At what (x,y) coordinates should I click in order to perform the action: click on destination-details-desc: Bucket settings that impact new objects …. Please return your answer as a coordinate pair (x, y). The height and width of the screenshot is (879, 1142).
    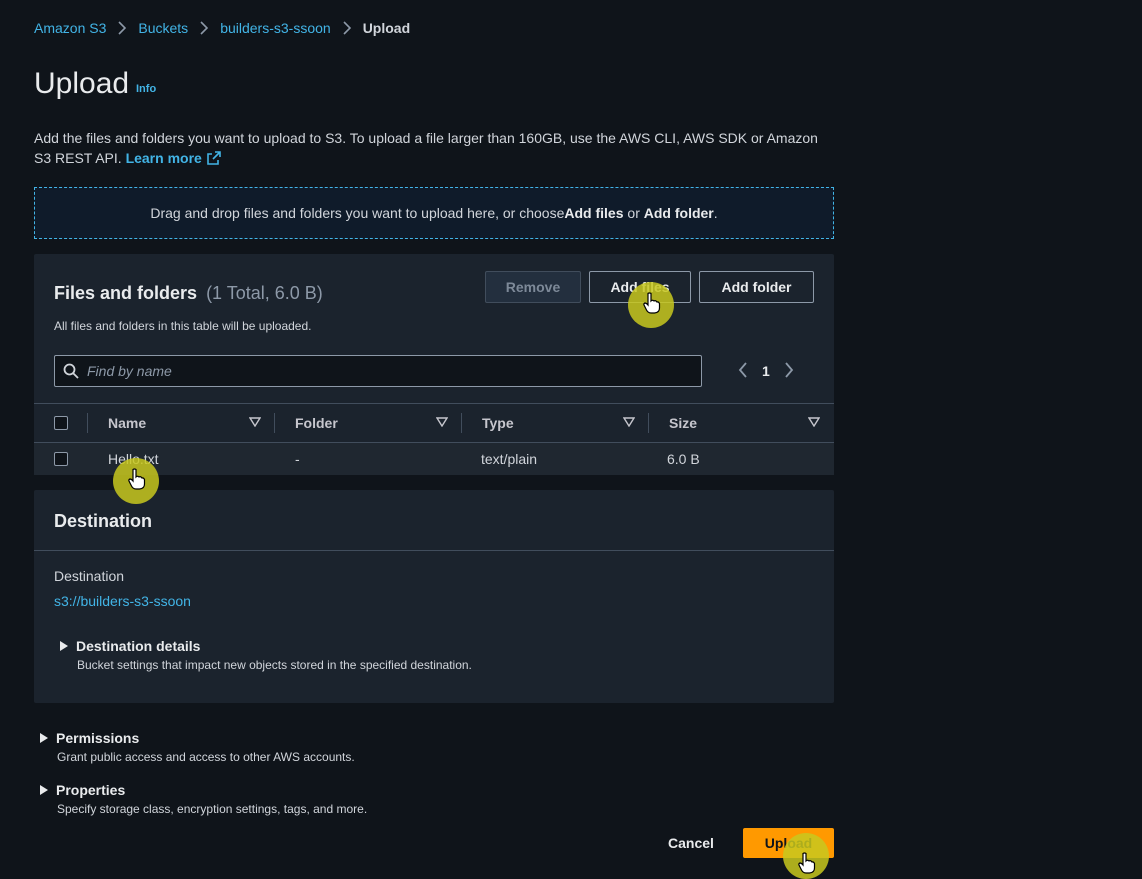
    Looking at the image, I should click on (274, 665).